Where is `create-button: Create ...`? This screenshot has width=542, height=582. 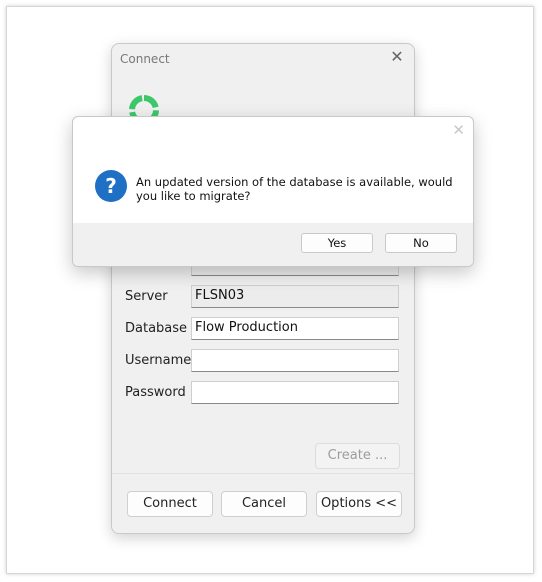
create-button: Create ... is located at coordinates (357, 456).